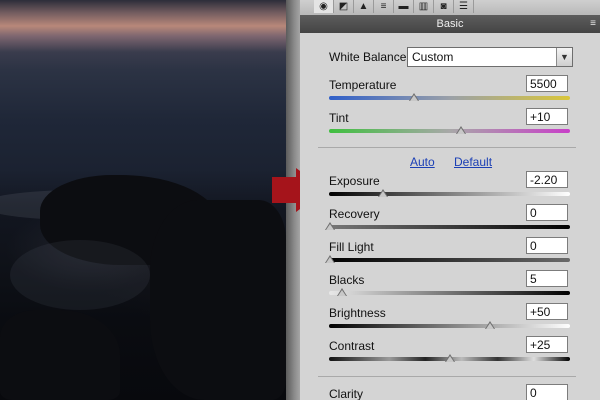 Image resolution: width=600 pixels, height=400 pixels. What do you see at coordinates (547, 344) in the screenshot?
I see `contrast-field: +25` at bounding box center [547, 344].